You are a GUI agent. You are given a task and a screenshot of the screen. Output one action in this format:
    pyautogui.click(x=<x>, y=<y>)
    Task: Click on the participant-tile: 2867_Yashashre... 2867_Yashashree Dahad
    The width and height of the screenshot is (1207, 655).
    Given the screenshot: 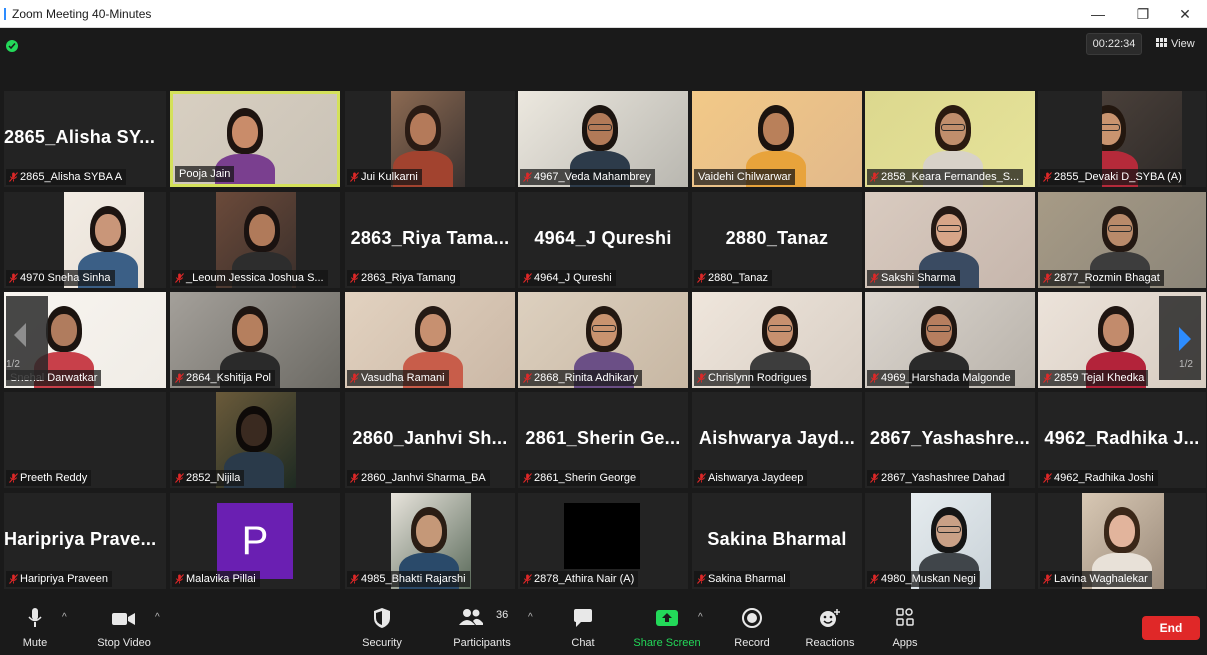 What is the action you would take?
    pyautogui.click(x=950, y=440)
    